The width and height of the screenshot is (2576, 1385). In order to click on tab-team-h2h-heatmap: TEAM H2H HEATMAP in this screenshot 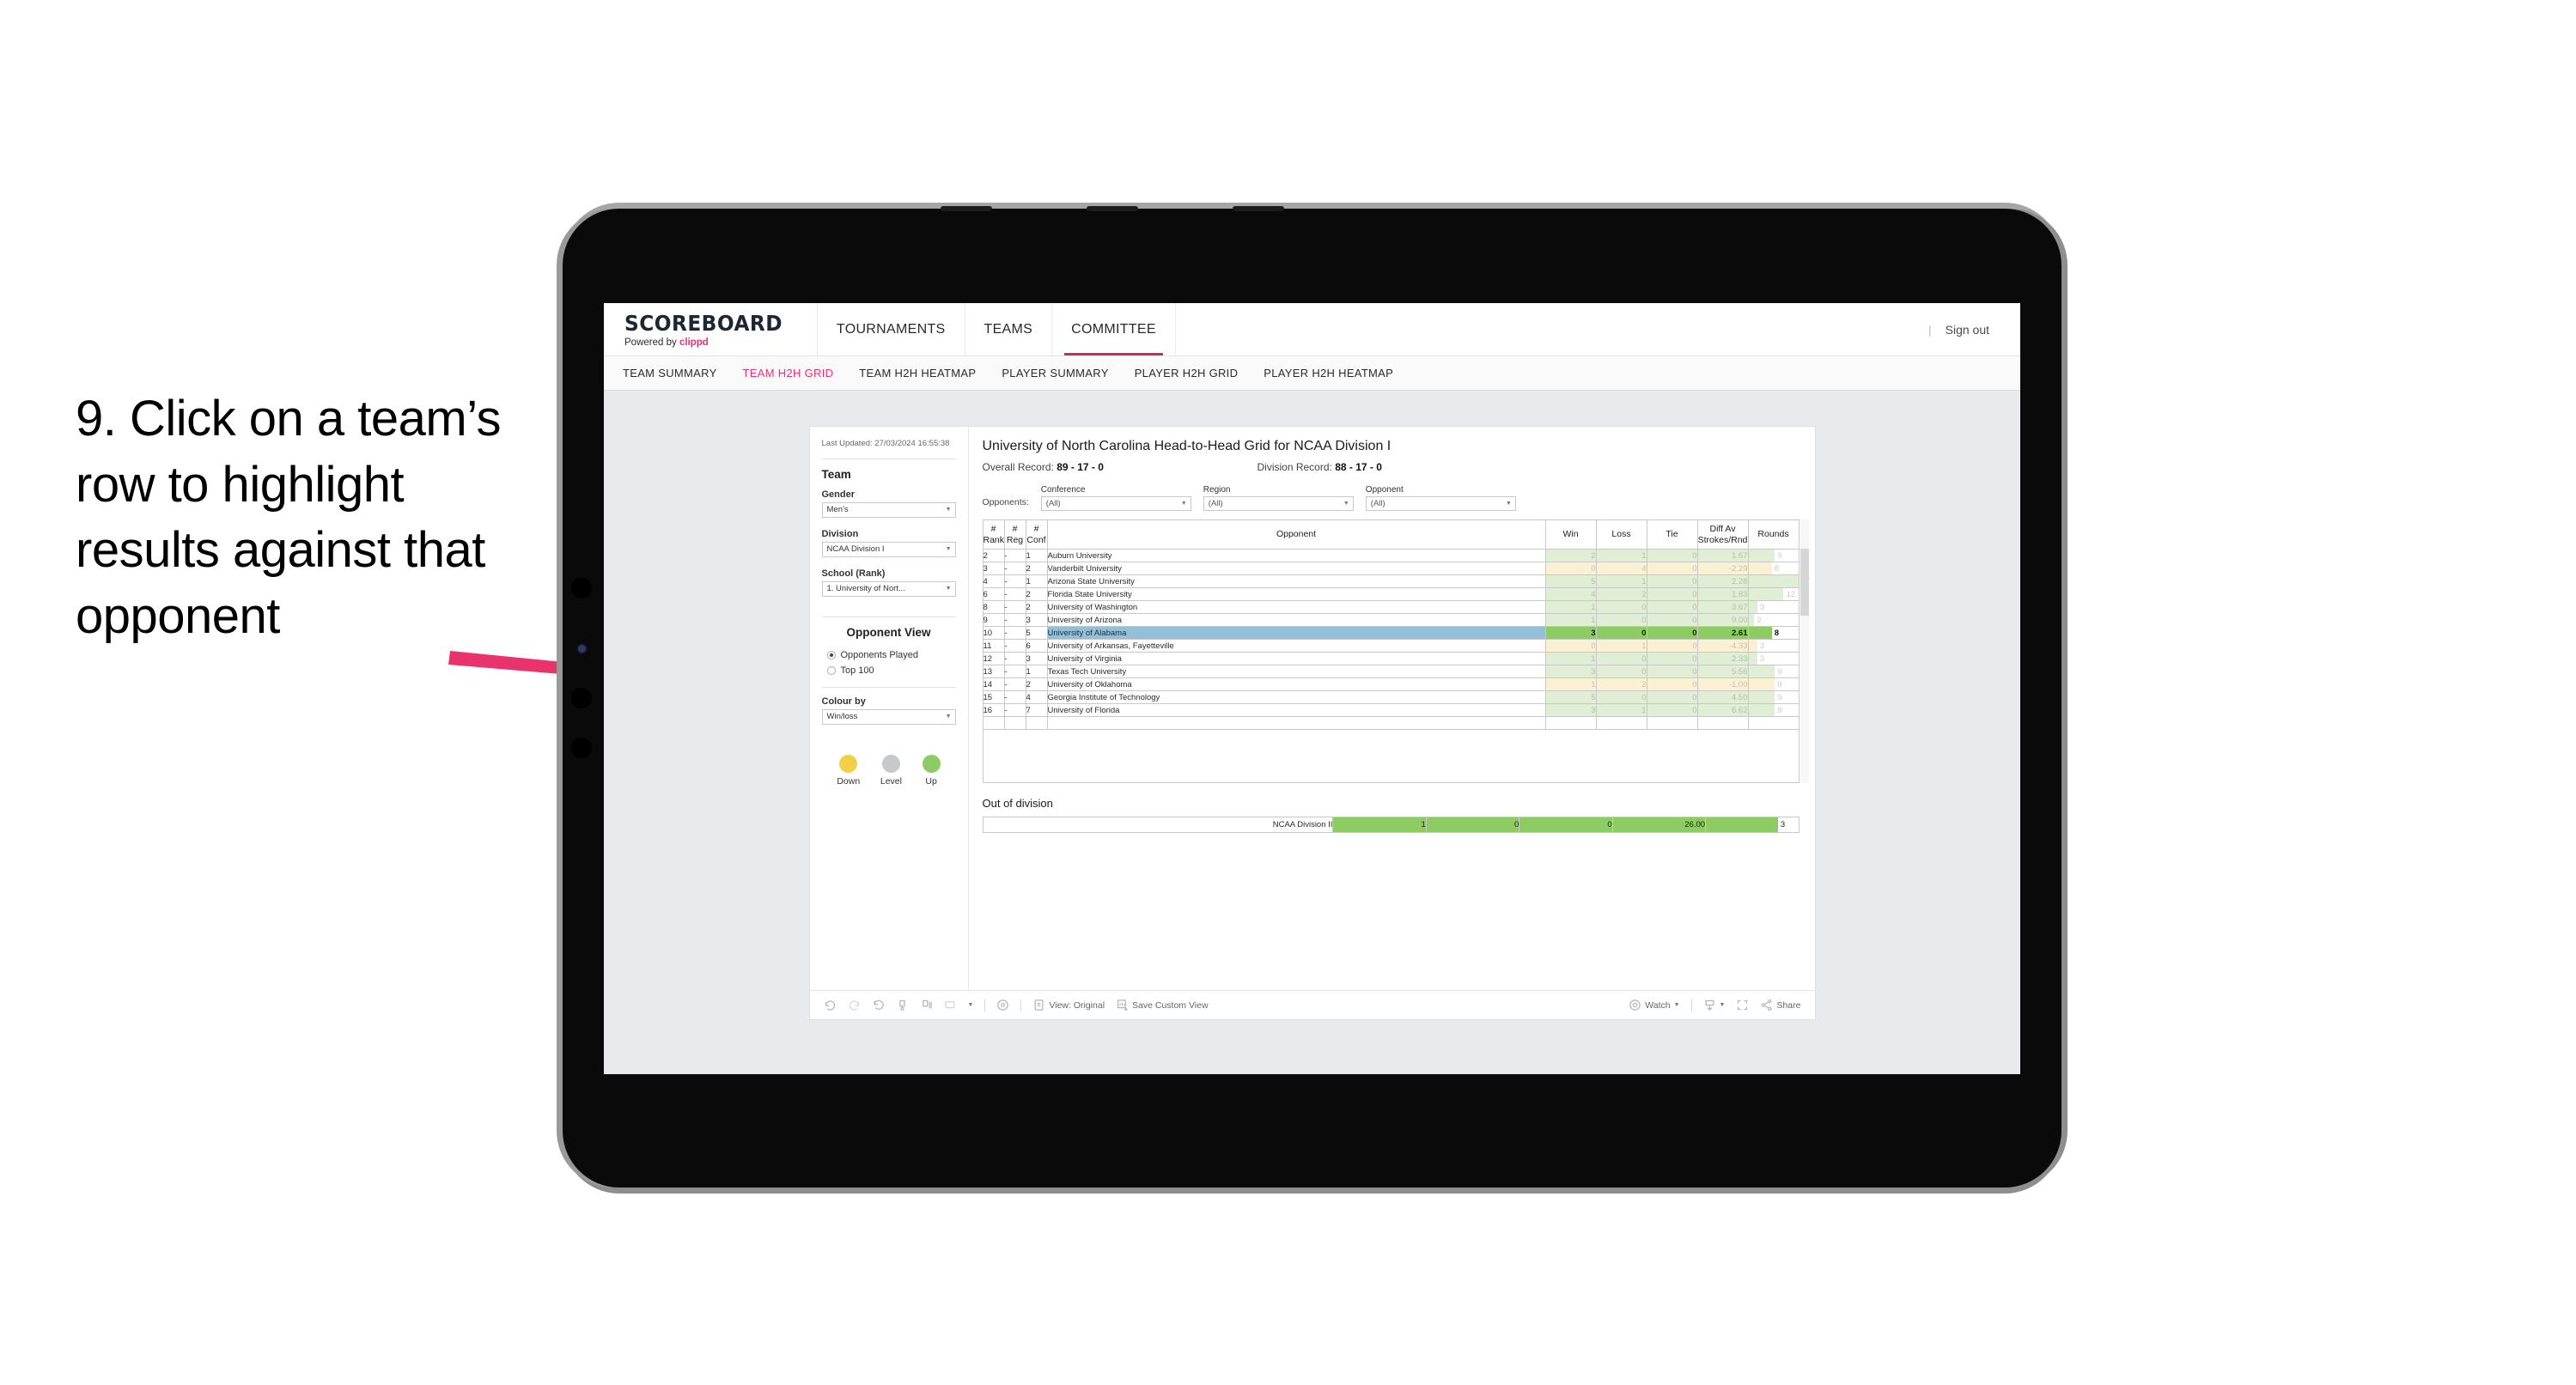, I will do `click(917, 373)`.